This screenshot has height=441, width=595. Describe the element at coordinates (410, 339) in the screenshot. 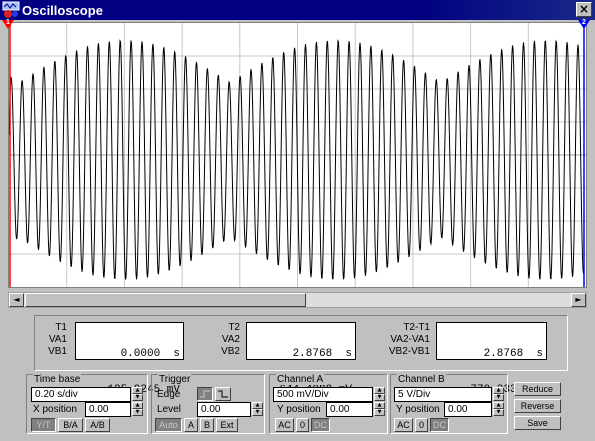

I see `va2-va1-label: VA2-VA1` at that location.